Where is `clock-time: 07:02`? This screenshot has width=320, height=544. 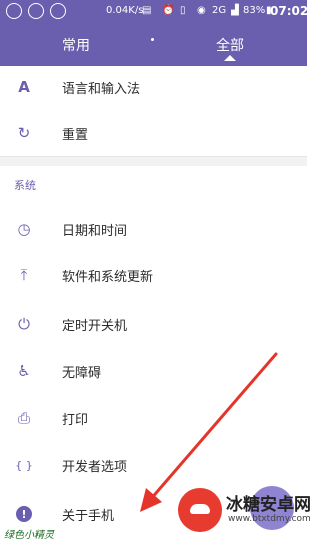 clock-time: 07:02 is located at coordinates (289, 11).